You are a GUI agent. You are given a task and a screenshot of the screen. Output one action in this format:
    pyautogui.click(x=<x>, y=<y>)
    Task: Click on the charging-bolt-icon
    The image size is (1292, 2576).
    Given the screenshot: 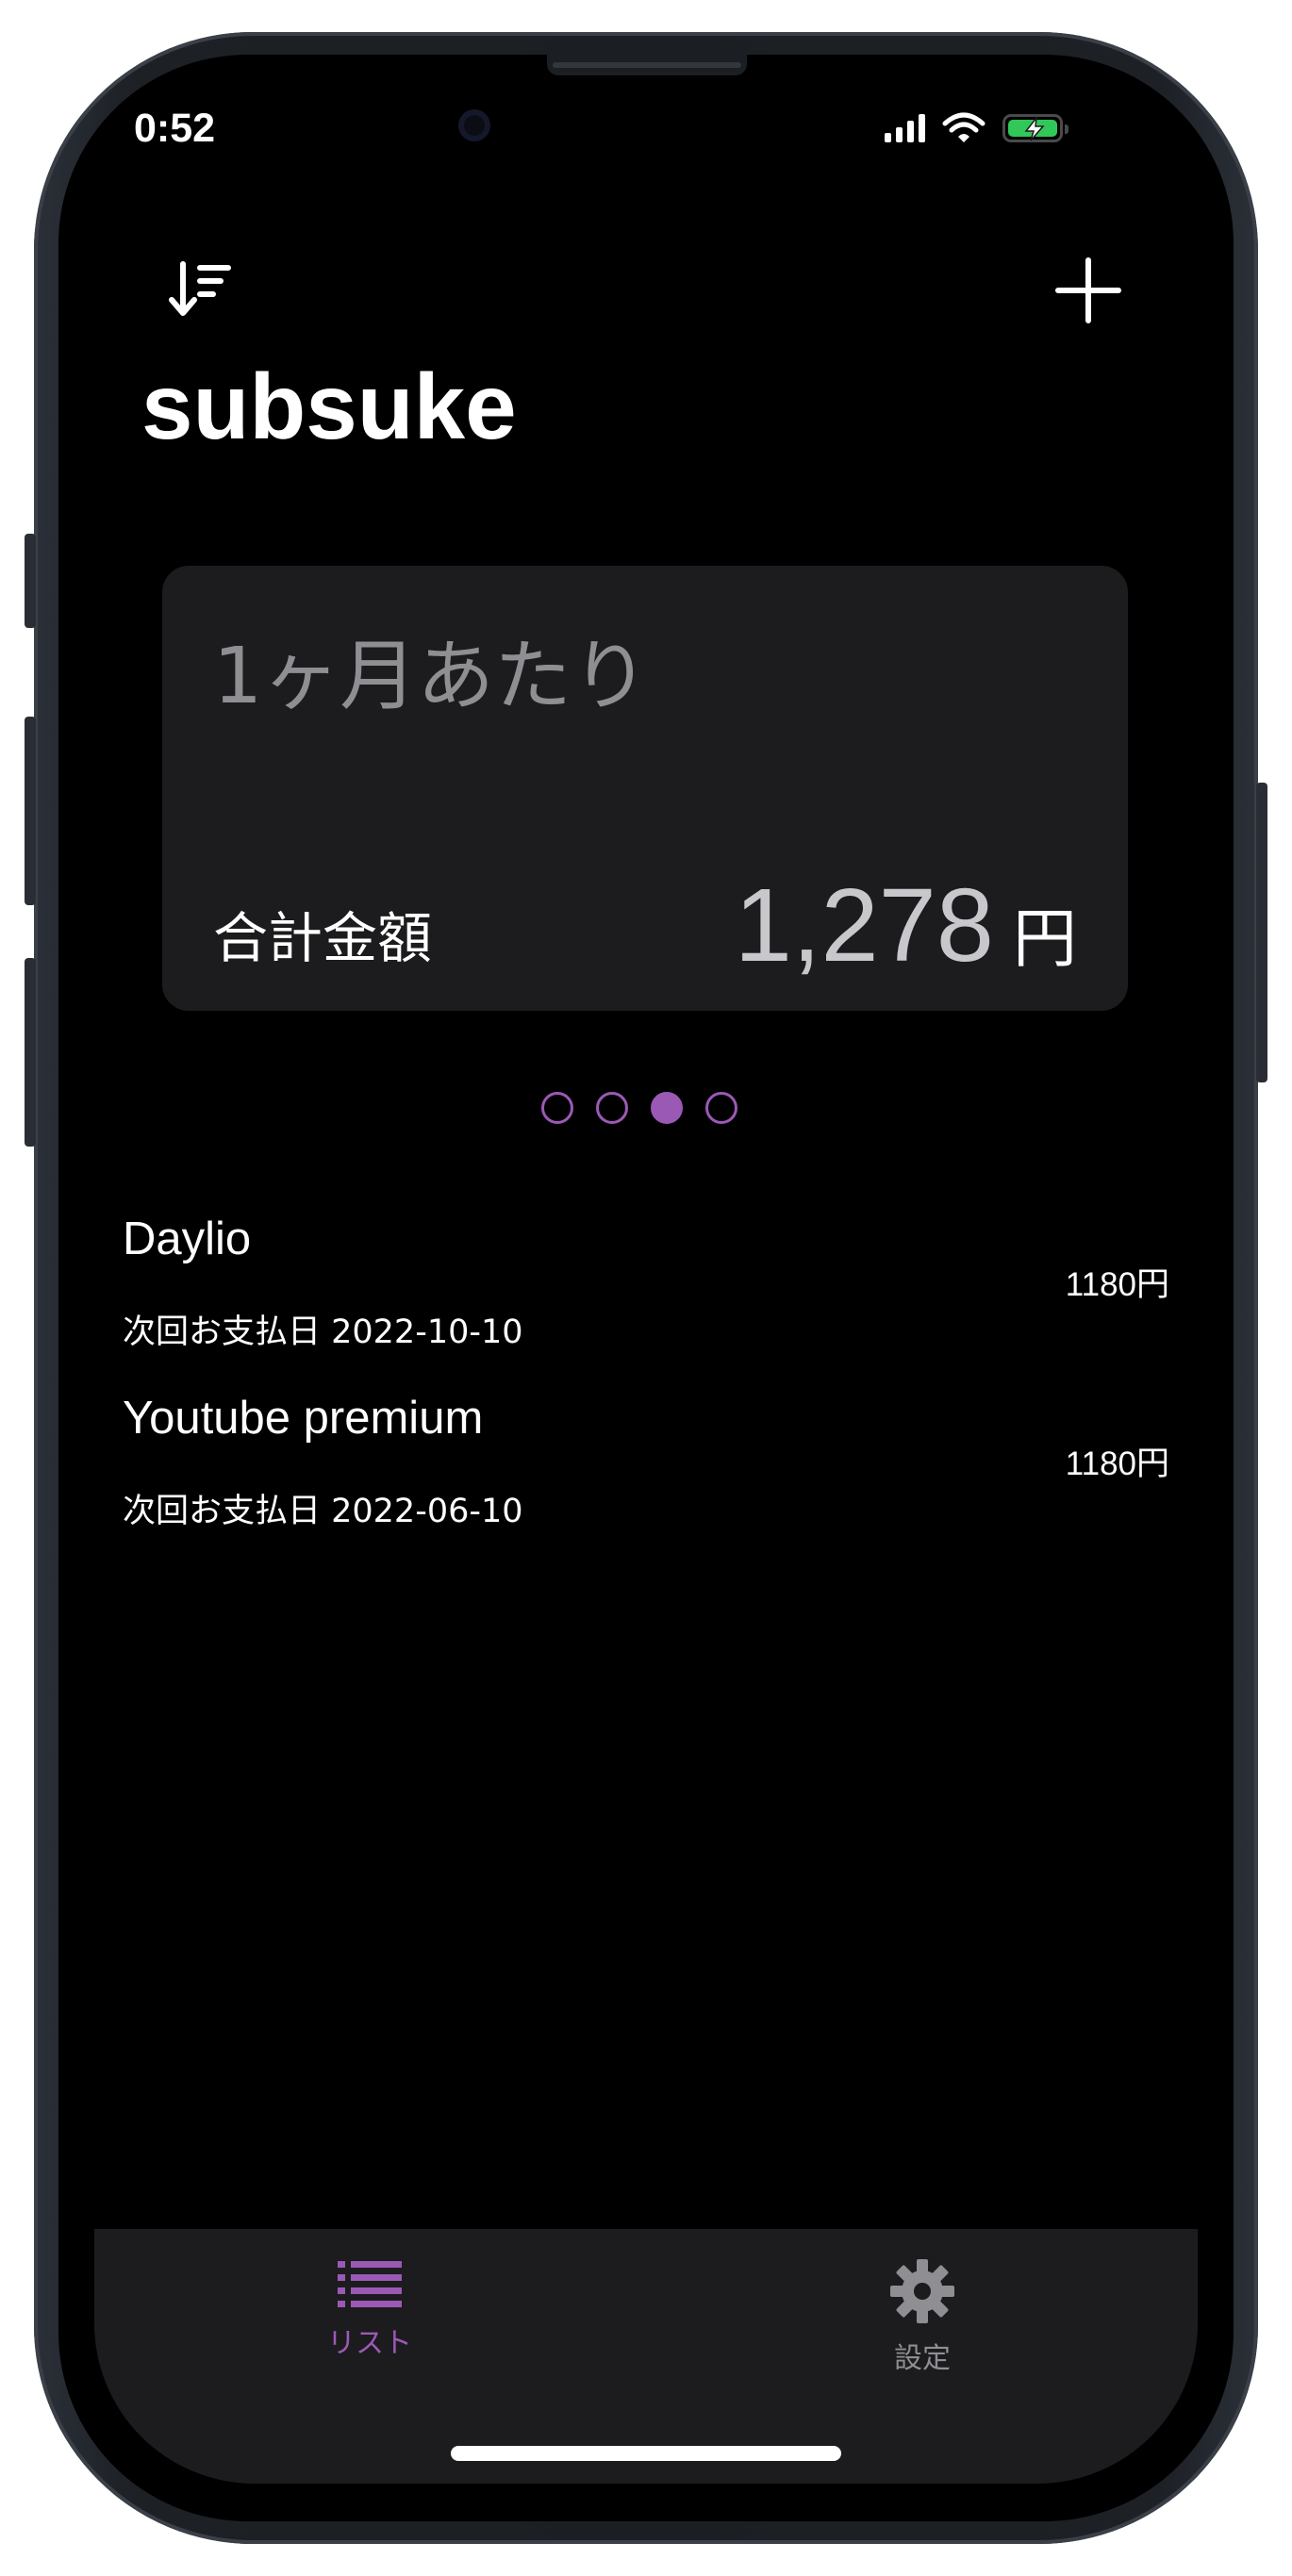 What is the action you would take?
    pyautogui.click(x=1034, y=129)
    